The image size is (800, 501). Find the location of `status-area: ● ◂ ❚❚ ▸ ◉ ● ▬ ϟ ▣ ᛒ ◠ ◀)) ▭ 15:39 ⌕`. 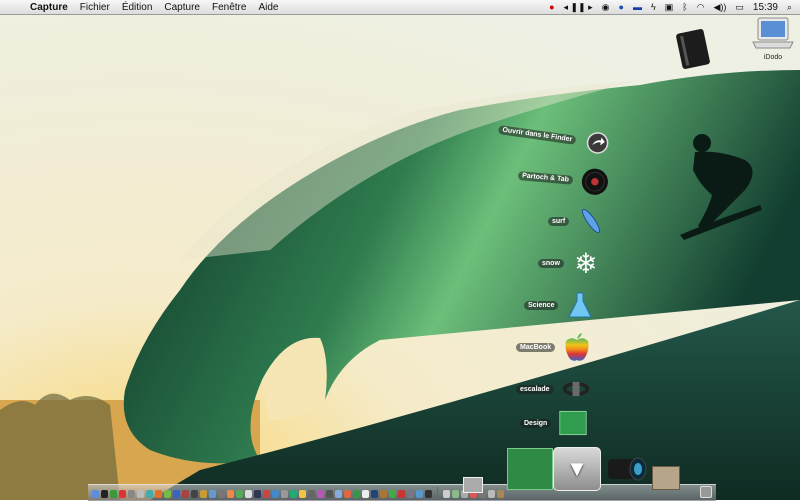

status-area: ● ◂ ❚❚ ▸ ◉ ● ▬ ϟ ▣ ᛒ ◠ ◀)) ▭ 15:39 ⌕ is located at coordinates (674, 7).